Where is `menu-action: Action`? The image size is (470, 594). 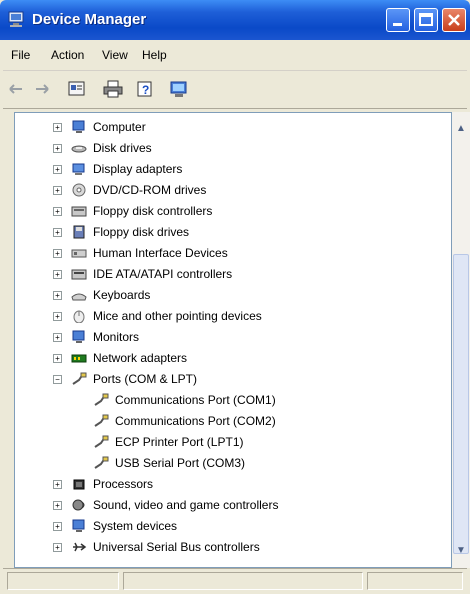 menu-action: Action is located at coordinates (67, 55).